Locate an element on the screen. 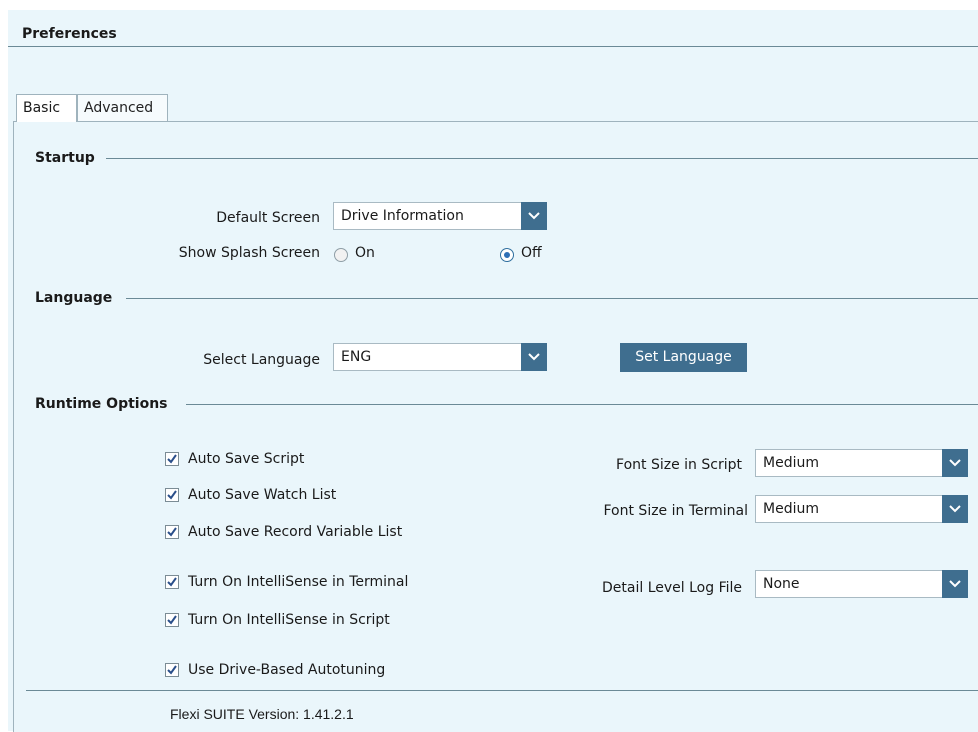 The image size is (978, 732). auto-save-record-variable-list-checkbox is located at coordinates (172, 532).